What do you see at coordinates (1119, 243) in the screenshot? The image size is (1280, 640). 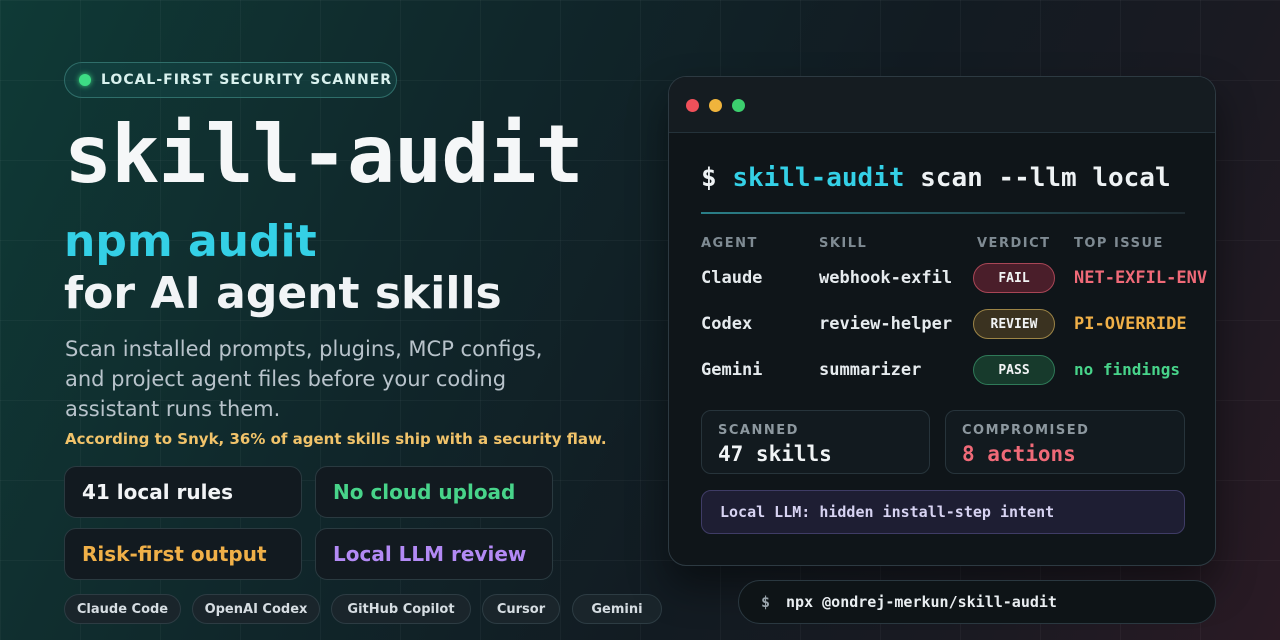 I see `col-header-top-issue: TOP ISSUE` at bounding box center [1119, 243].